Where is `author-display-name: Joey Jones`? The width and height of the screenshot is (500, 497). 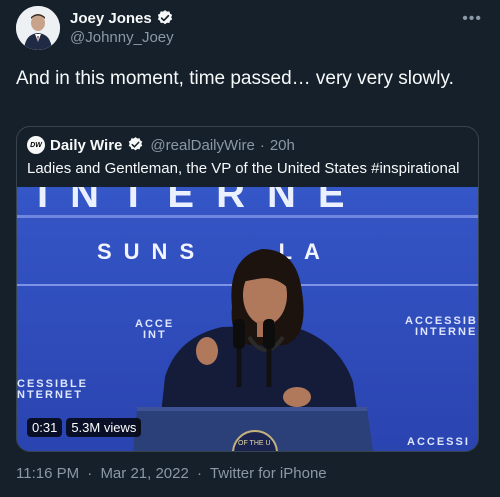 author-display-name: Joey Jones is located at coordinates (122, 18).